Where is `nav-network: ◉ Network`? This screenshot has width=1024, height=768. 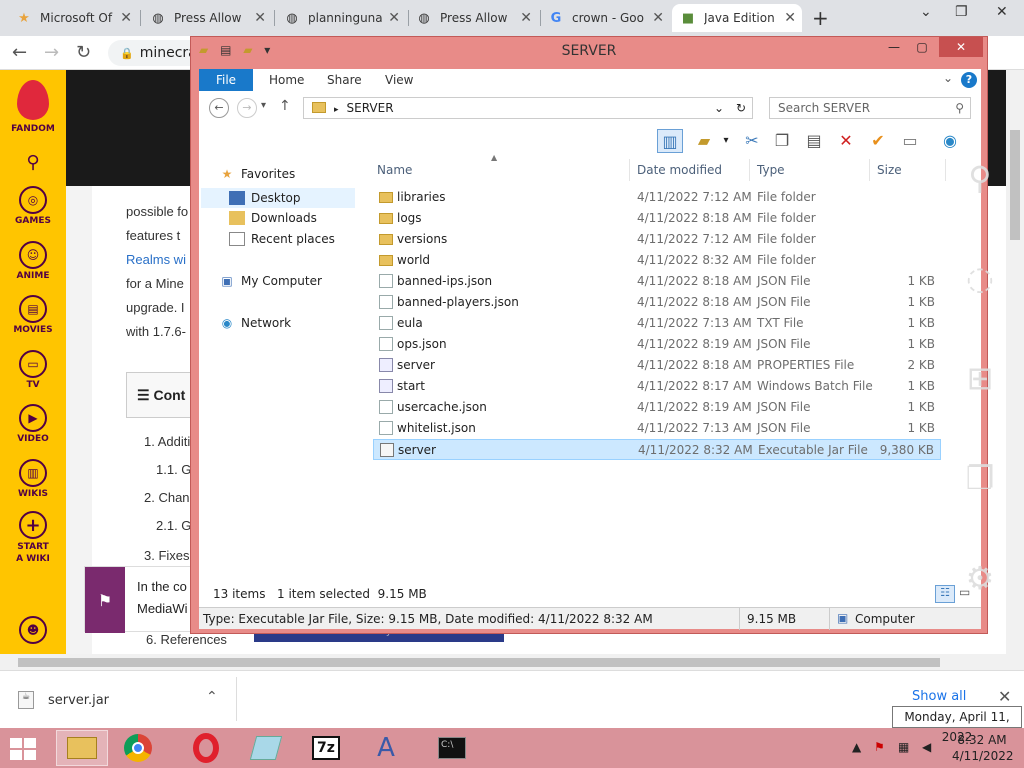 nav-network: ◉ Network is located at coordinates (255, 323).